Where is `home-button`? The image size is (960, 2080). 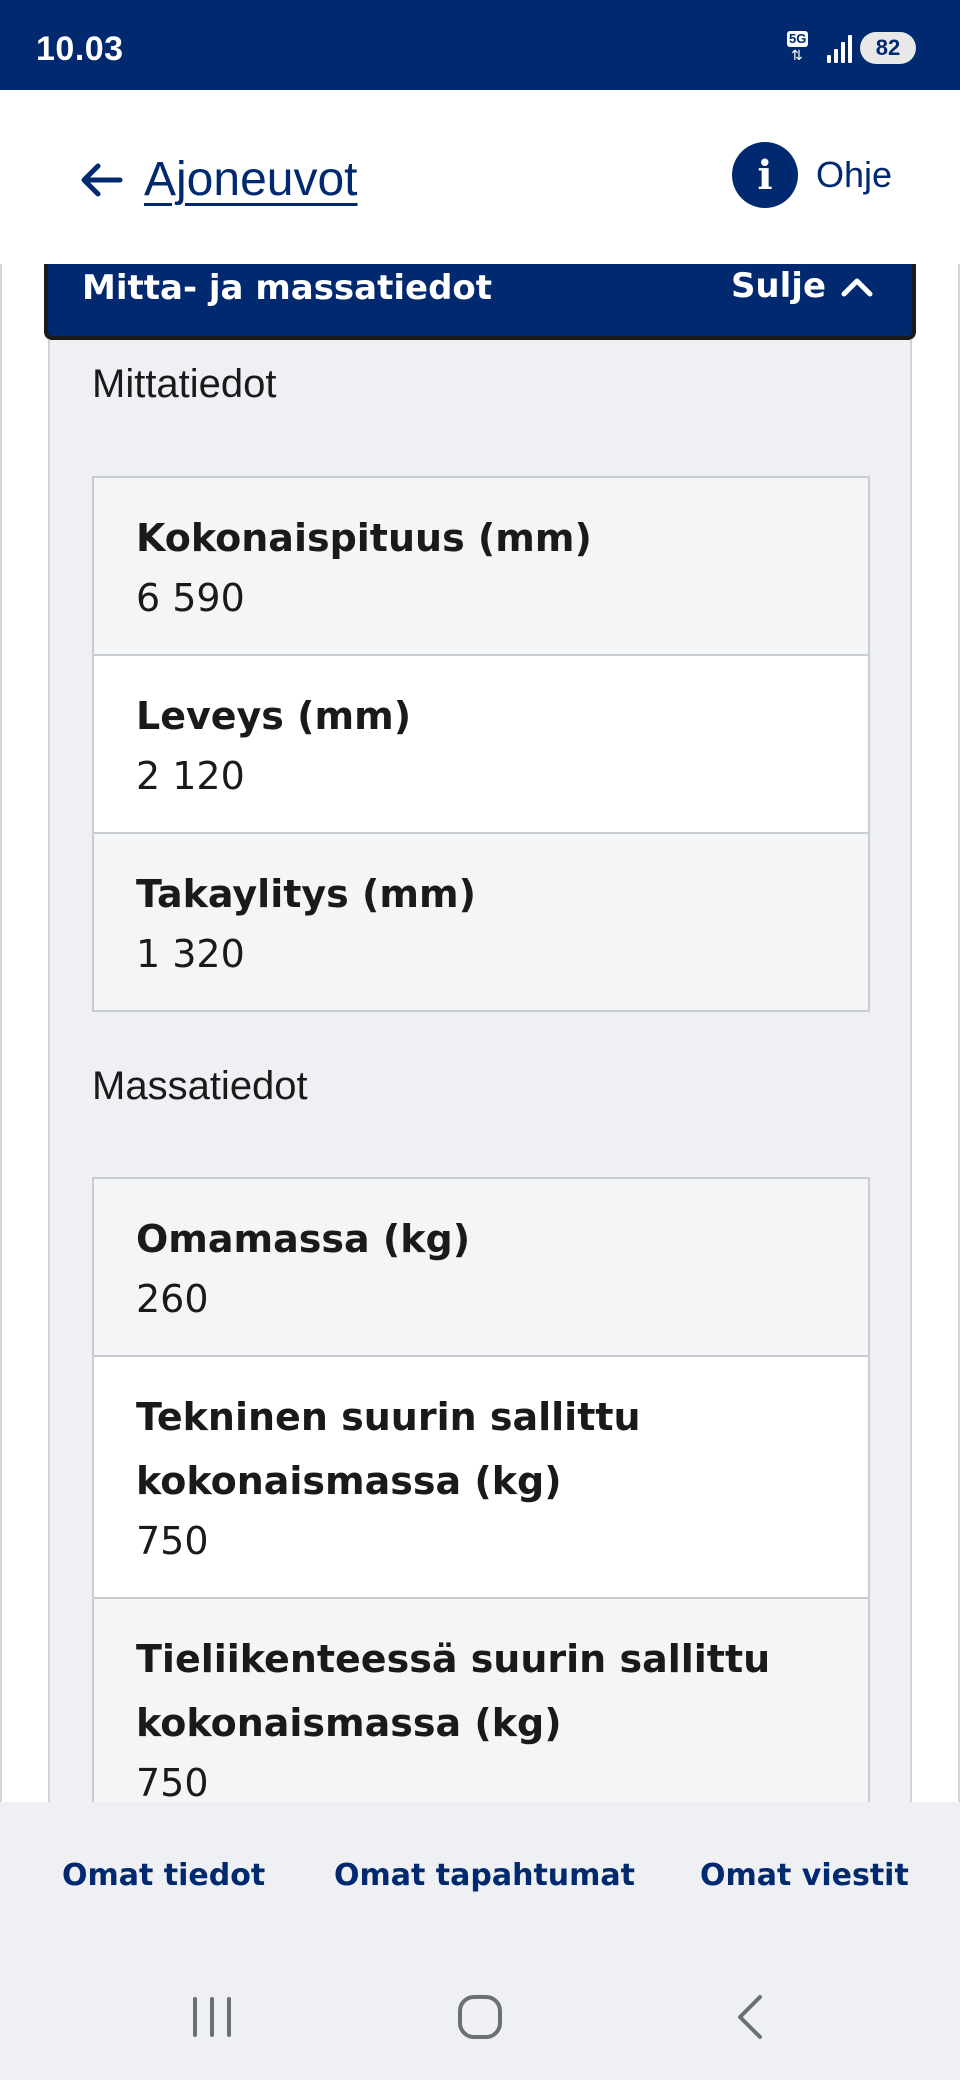
home-button is located at coordinates (480, 2017).